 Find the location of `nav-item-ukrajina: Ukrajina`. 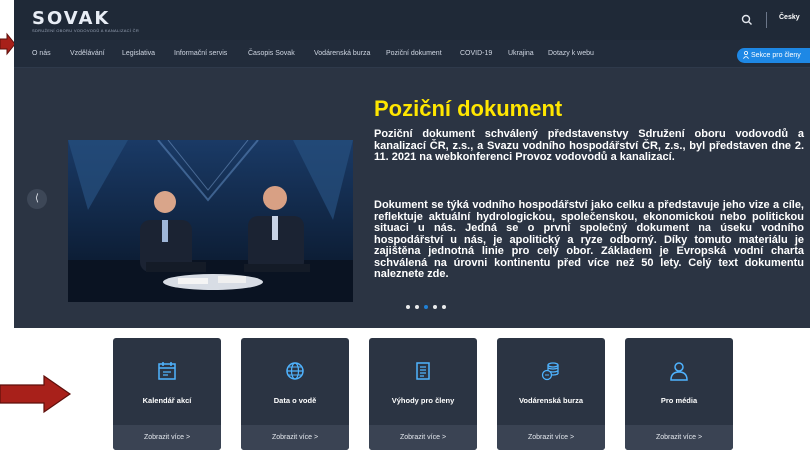

nav-item-ukrajina: Ukrajina is located at coordinates (521, 53).